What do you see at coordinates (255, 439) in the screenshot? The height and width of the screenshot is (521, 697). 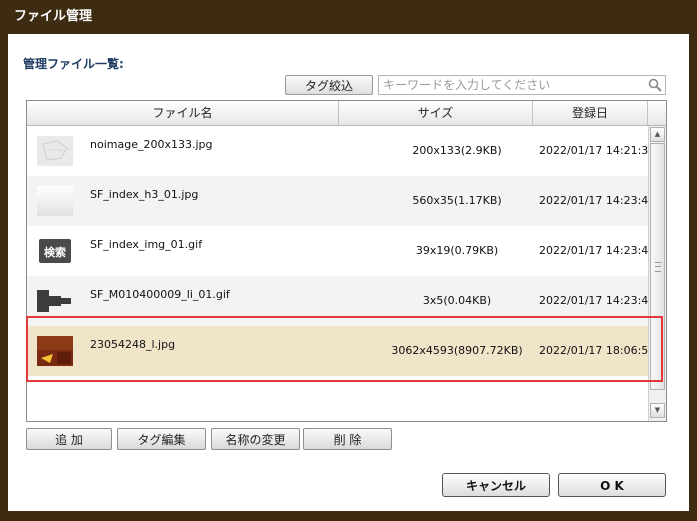 I see `rename-button: 名称の変更` at bounding box center [255, 439].